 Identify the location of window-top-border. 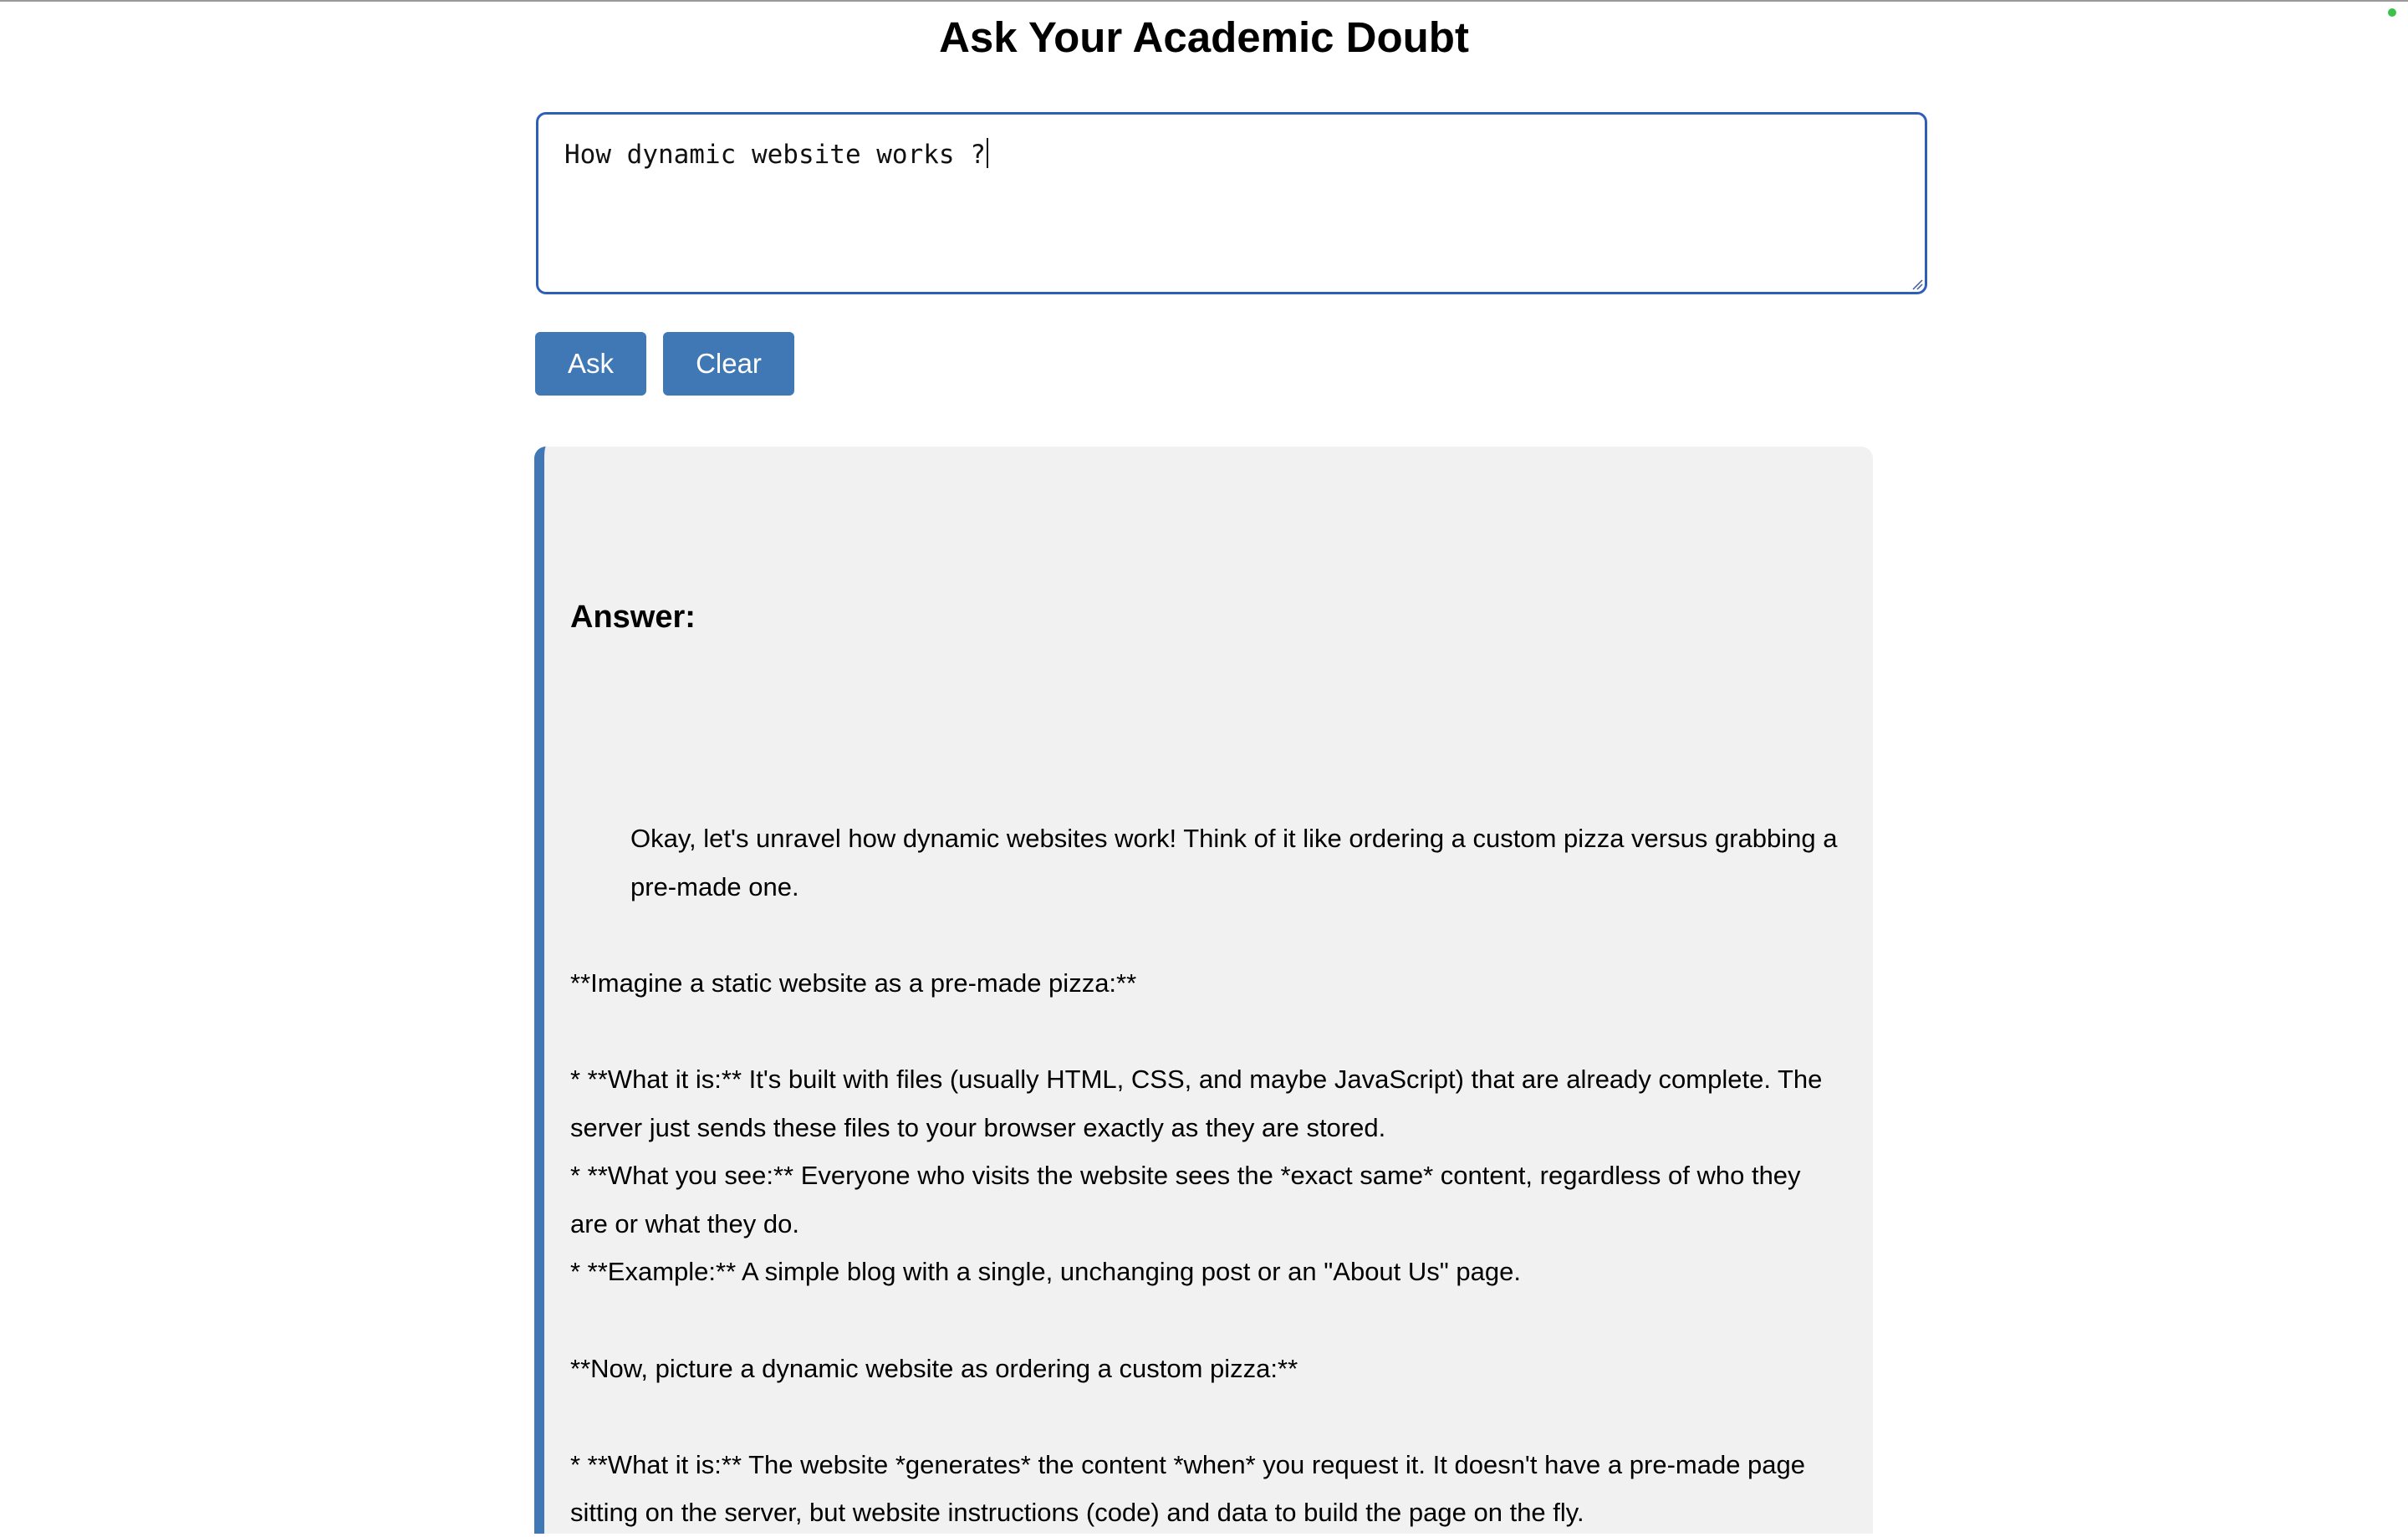
(1204, 1).